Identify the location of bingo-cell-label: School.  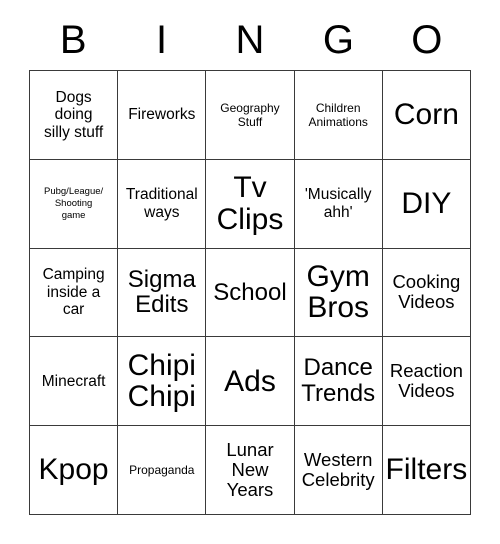
(250, 292).